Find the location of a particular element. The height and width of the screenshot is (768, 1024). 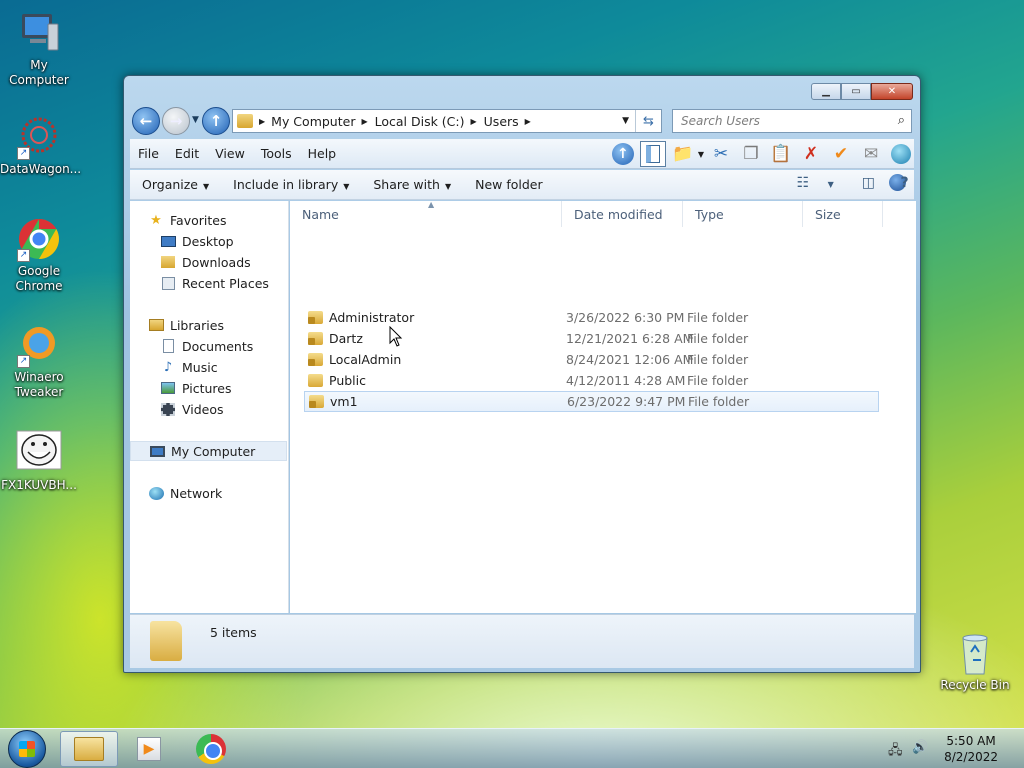

file-date: 4/12/2011 4:28 AM is located at coordinates (626, 380).